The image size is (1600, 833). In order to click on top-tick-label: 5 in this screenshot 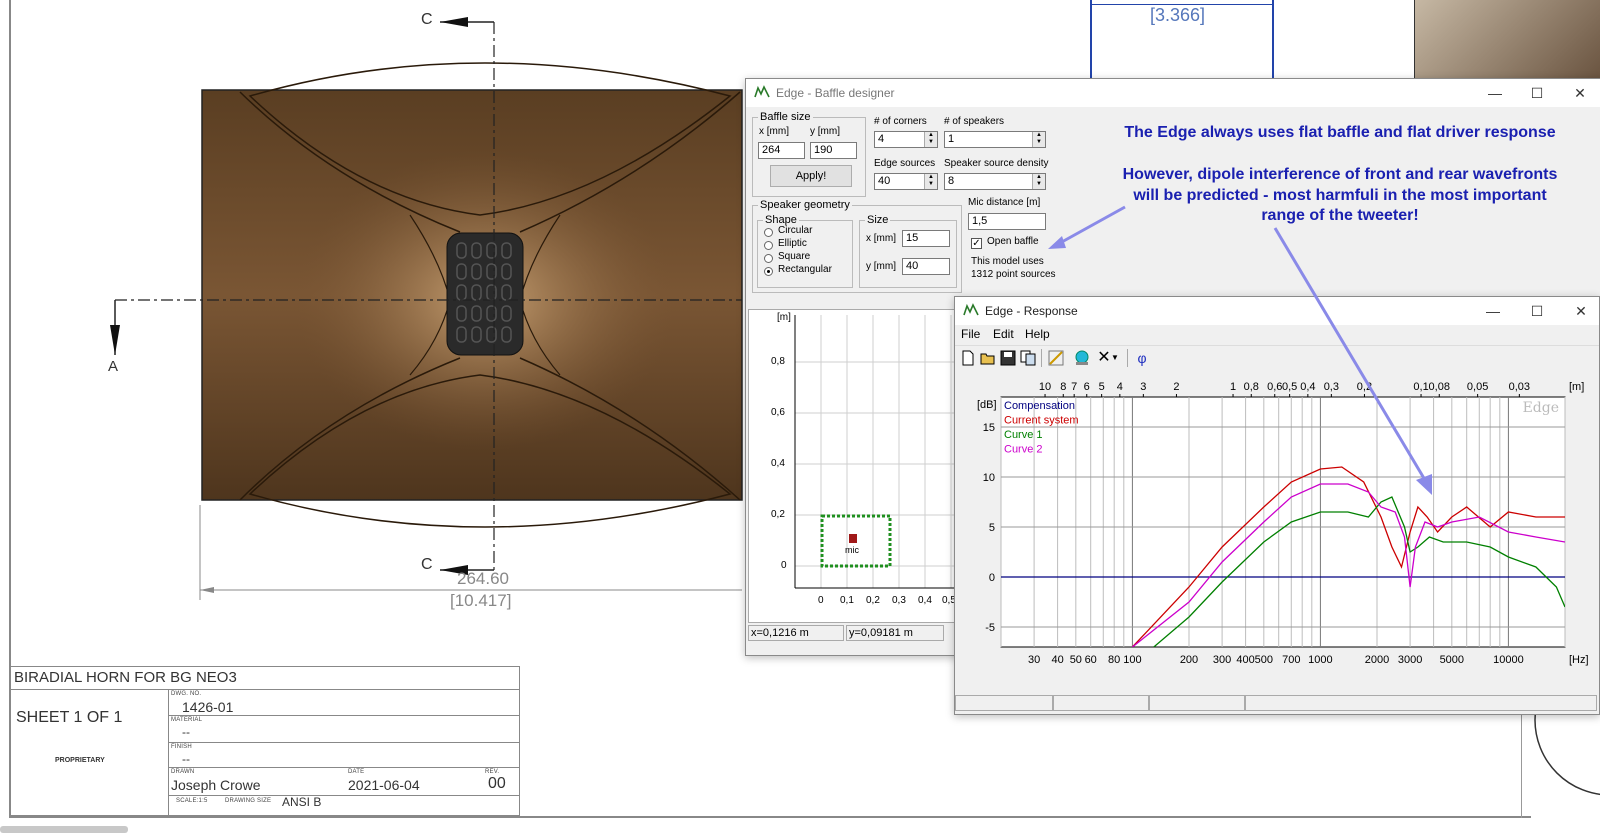, I will do `click(1102, 387)`.